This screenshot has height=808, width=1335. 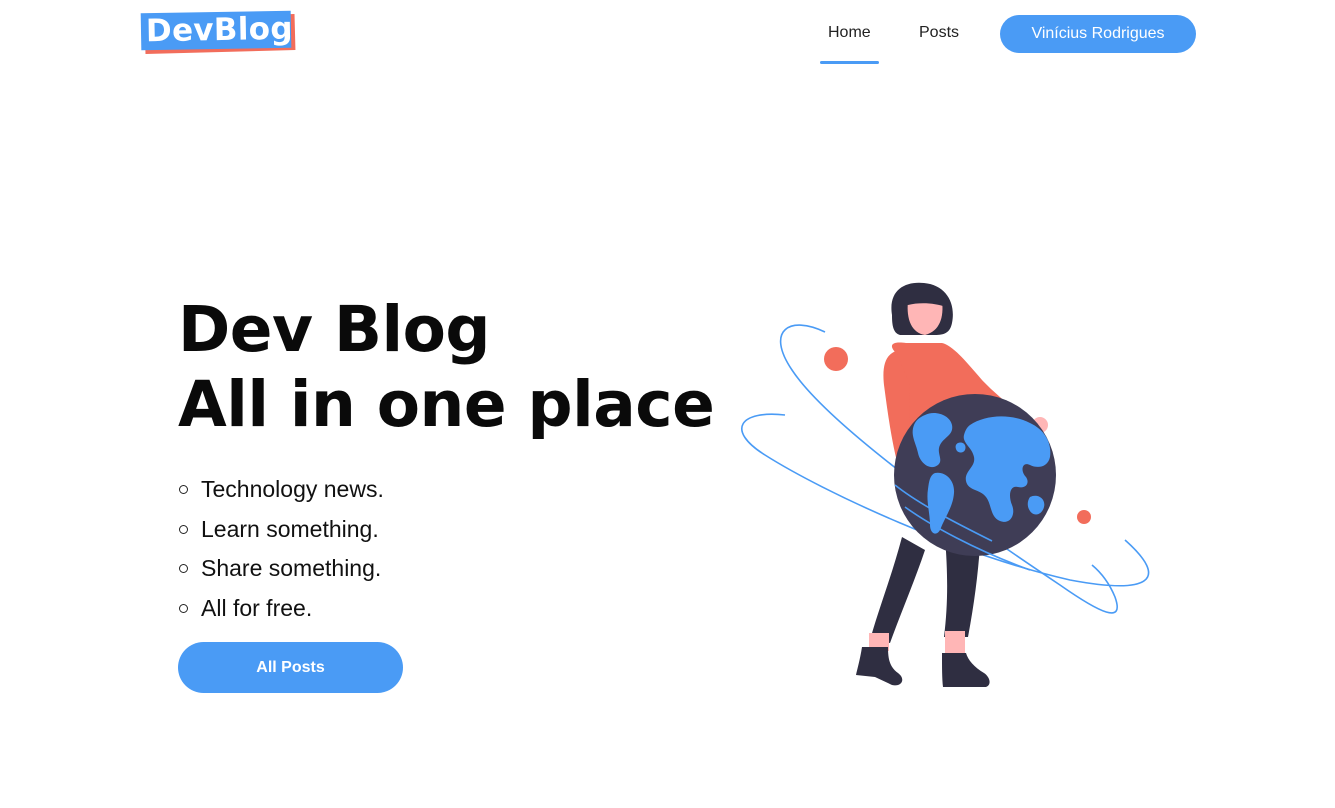 I want to click on logo-text: DevBlog, so click(x=219, y=30).